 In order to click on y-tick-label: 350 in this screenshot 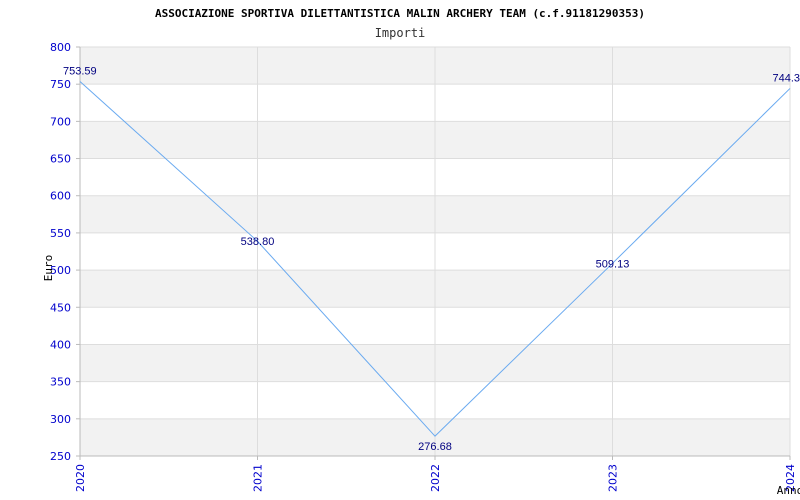, I will do `click(60, 382)`.